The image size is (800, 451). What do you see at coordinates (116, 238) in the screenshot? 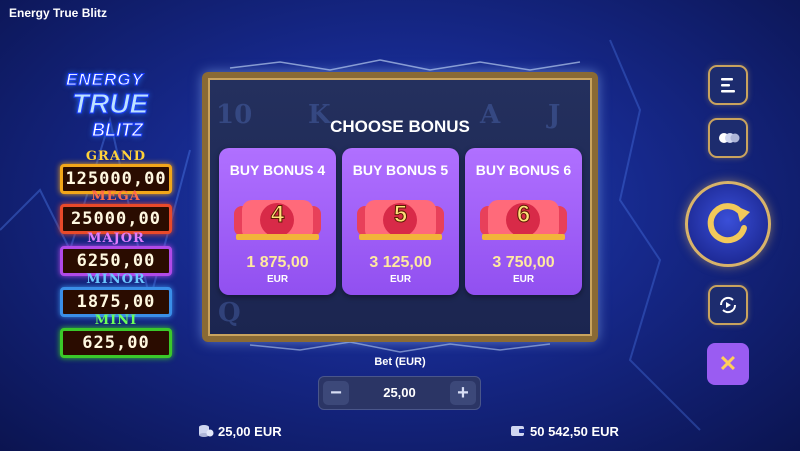
I see `jackpot-label: MAJOR` at bounding box center [116, 238].